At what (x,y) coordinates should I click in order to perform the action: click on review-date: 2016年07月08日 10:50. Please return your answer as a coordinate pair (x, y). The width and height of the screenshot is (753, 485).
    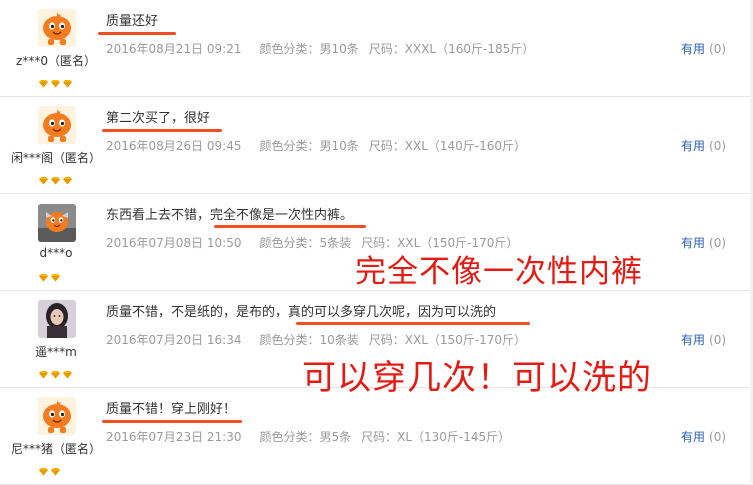
    Looking at the image, I should click on (174, 243).